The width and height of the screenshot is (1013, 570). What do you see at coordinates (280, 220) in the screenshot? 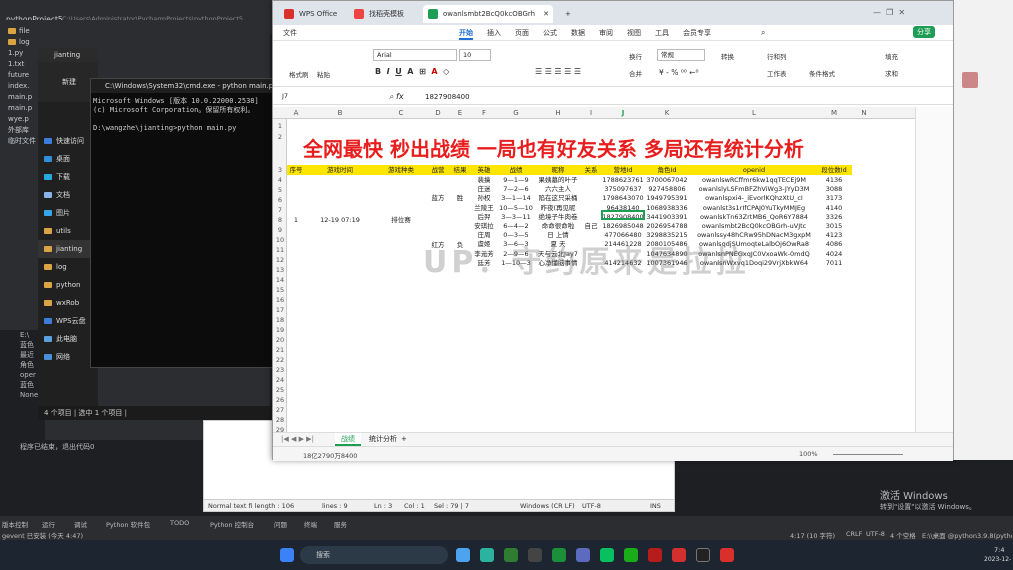
I see `row-number: 8` at bounding box center [280, 220].